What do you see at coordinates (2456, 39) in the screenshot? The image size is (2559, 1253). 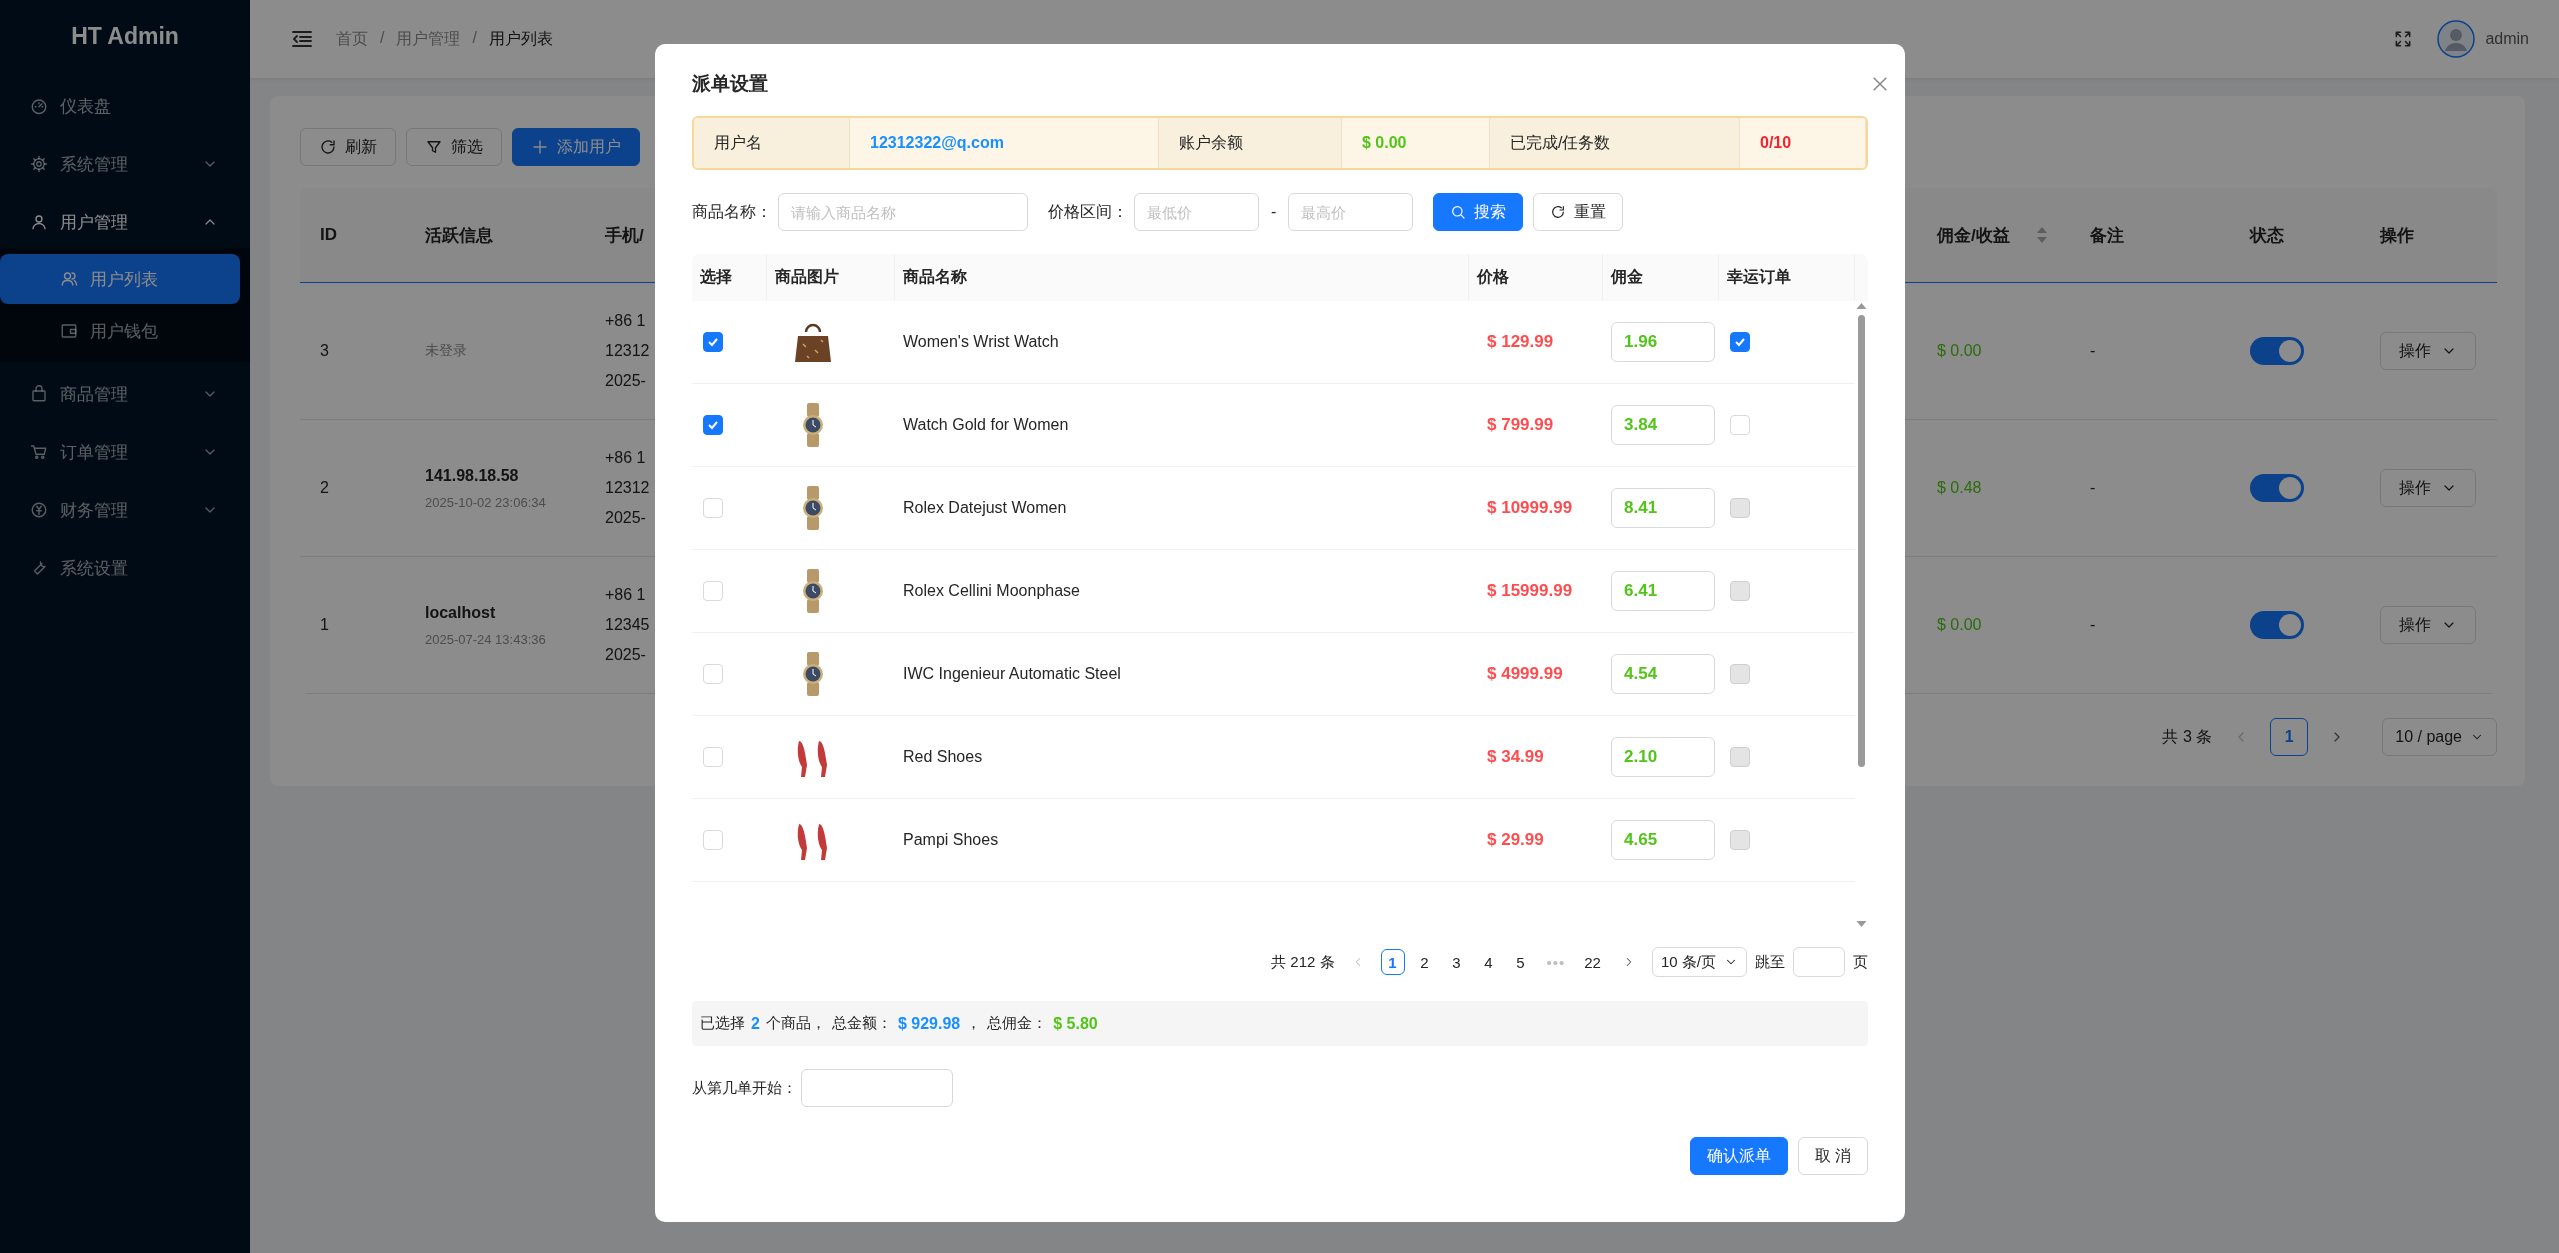 I see `avatar-icon` at bounding box center [2456, 39].